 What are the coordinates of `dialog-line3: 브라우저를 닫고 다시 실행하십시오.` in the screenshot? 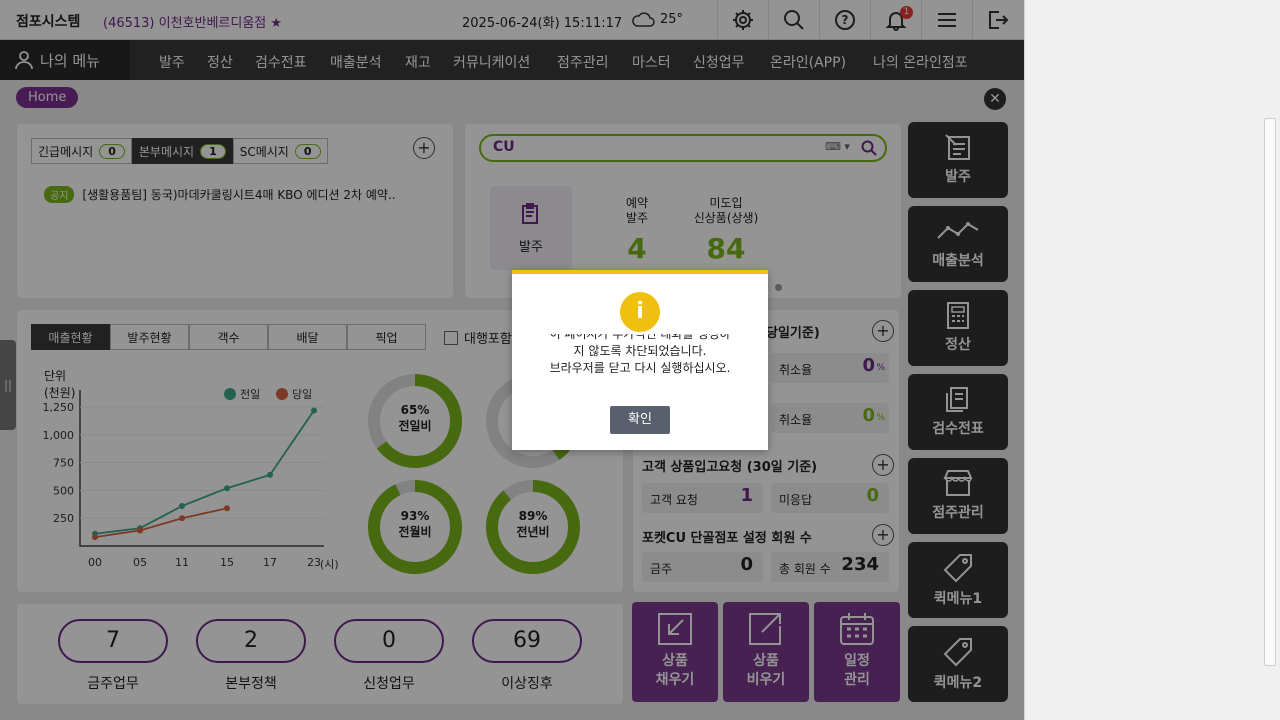 It's located at (640, 368).